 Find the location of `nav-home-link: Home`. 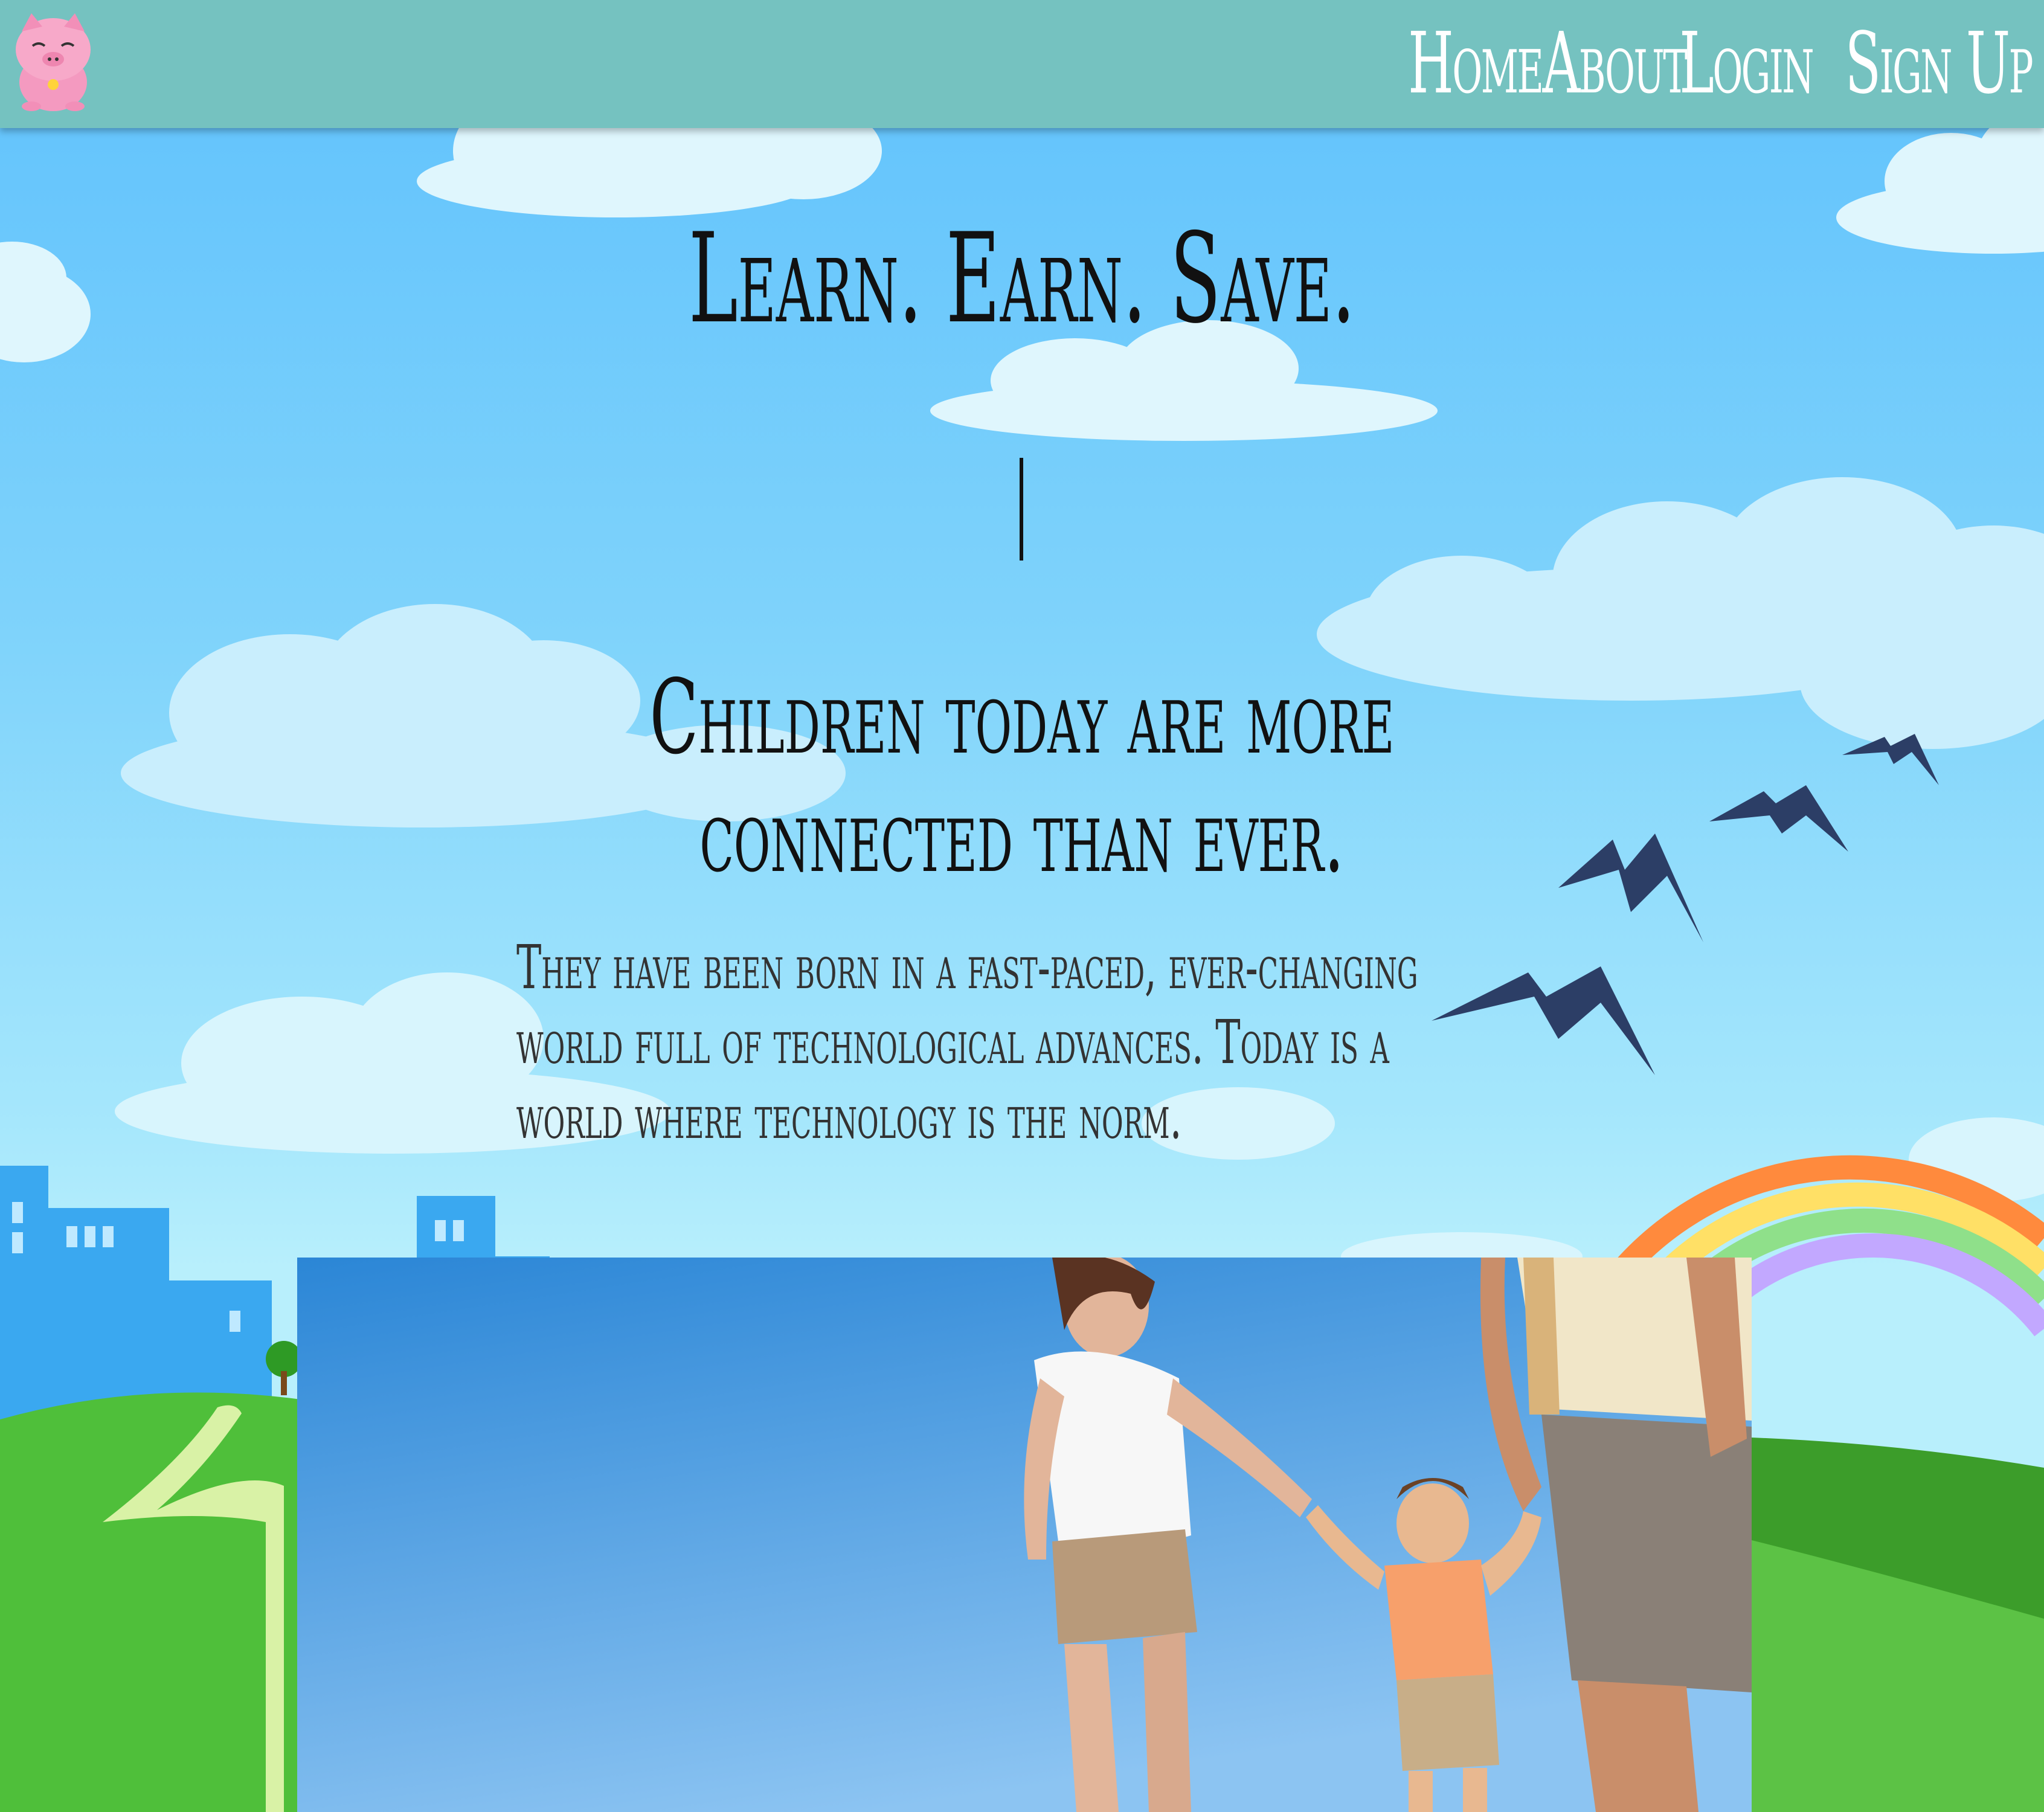

nav-home-link: Home is located at coordinates (1476, 64).